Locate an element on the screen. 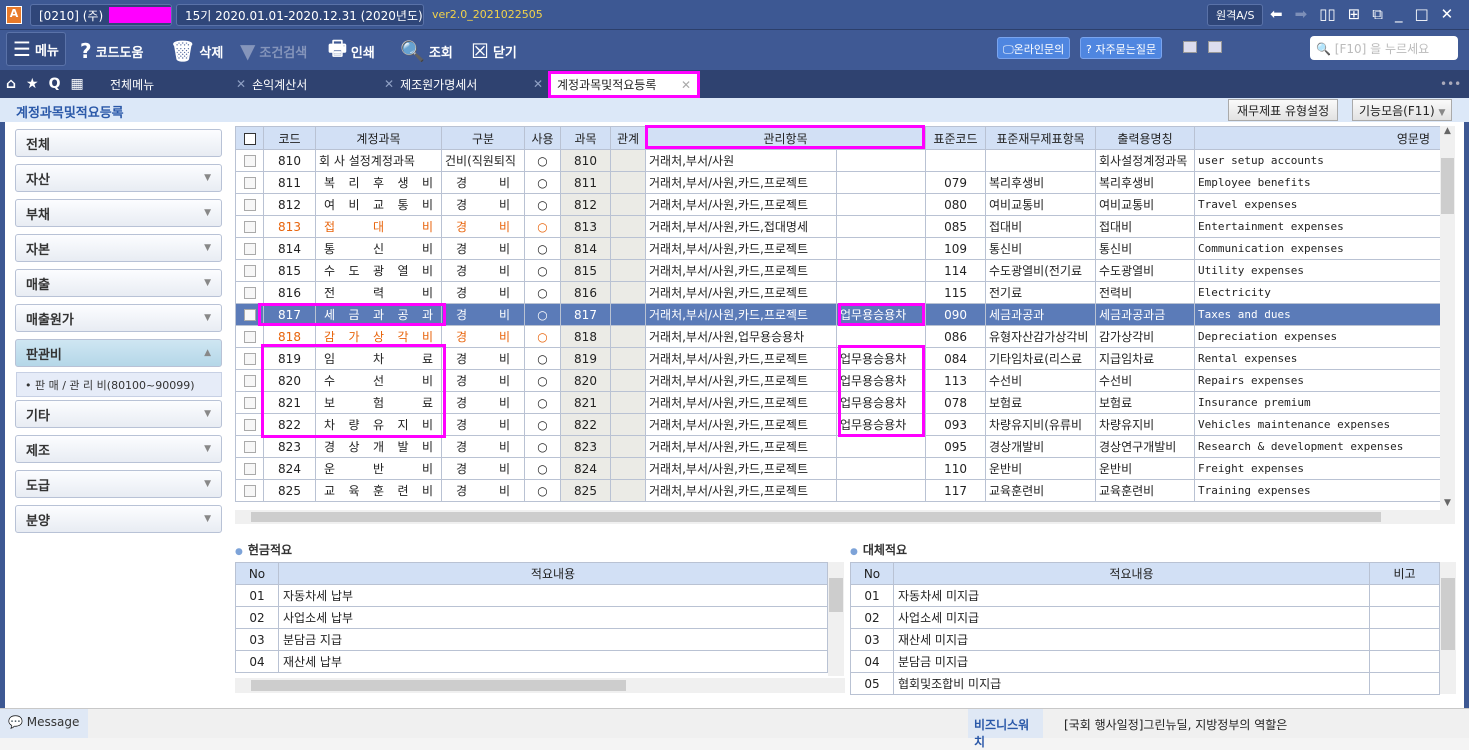 This screenshot has width=1469, height=750. sidebar-category-10: 분양 ▼ is located at coordinates (118, 519).